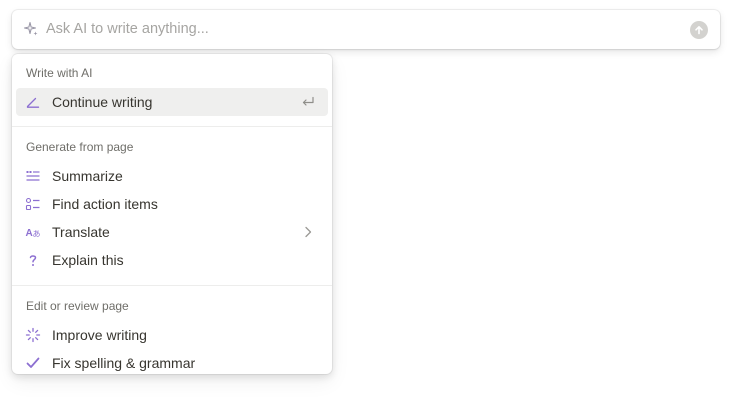 Image resolution: width=739 pixels, height=413 pixels. Describe the element at coordinates (33, 102) in the screenshot. I see `pen-line-icon` at that location.